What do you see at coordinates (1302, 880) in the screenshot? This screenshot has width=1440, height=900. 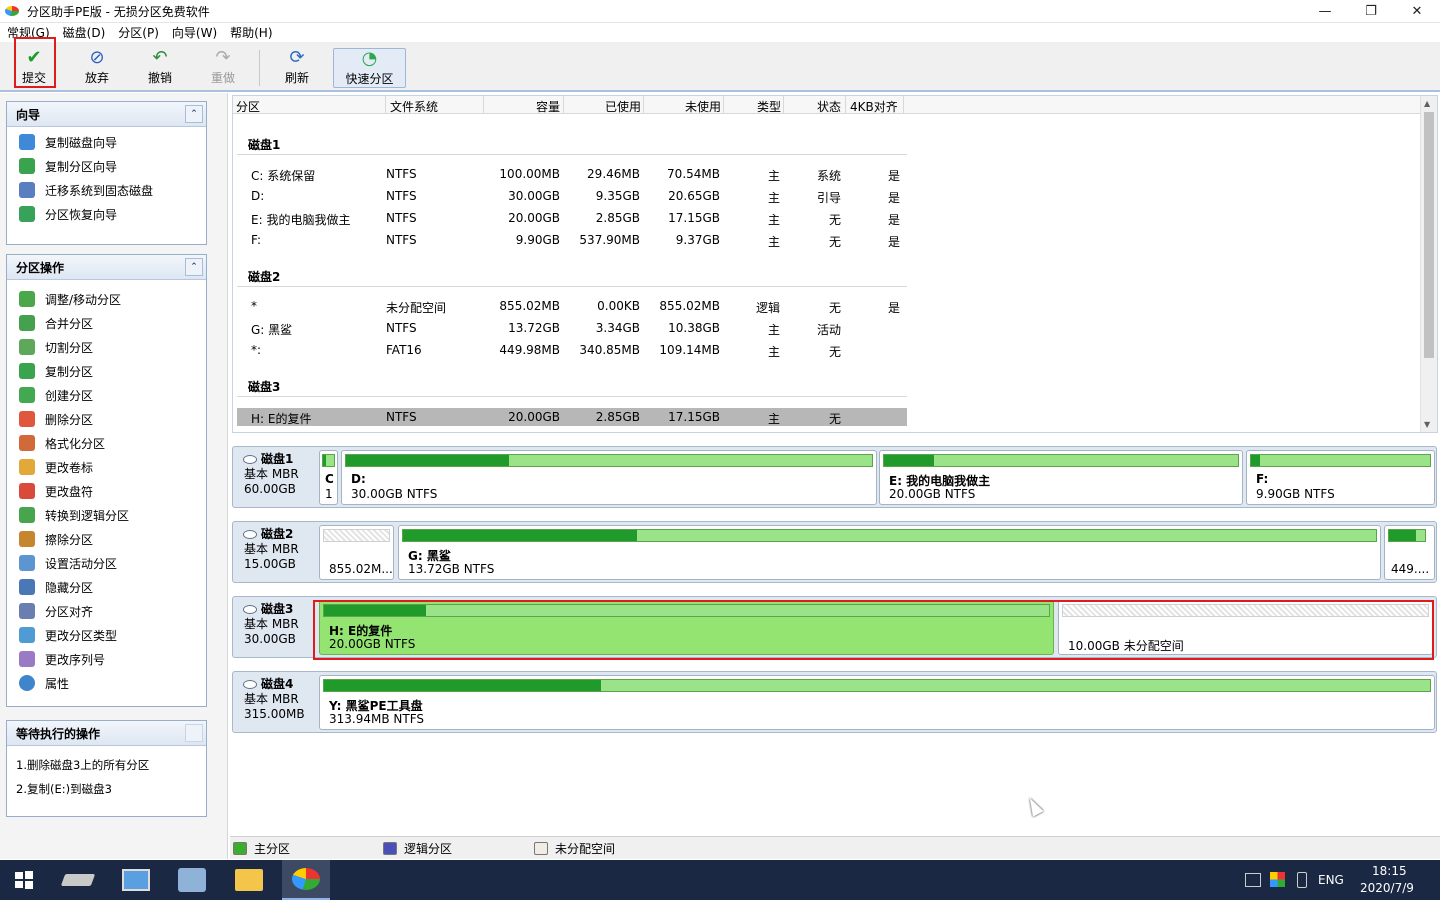 I see `usb-icon` at bounding box center [1302, 880].